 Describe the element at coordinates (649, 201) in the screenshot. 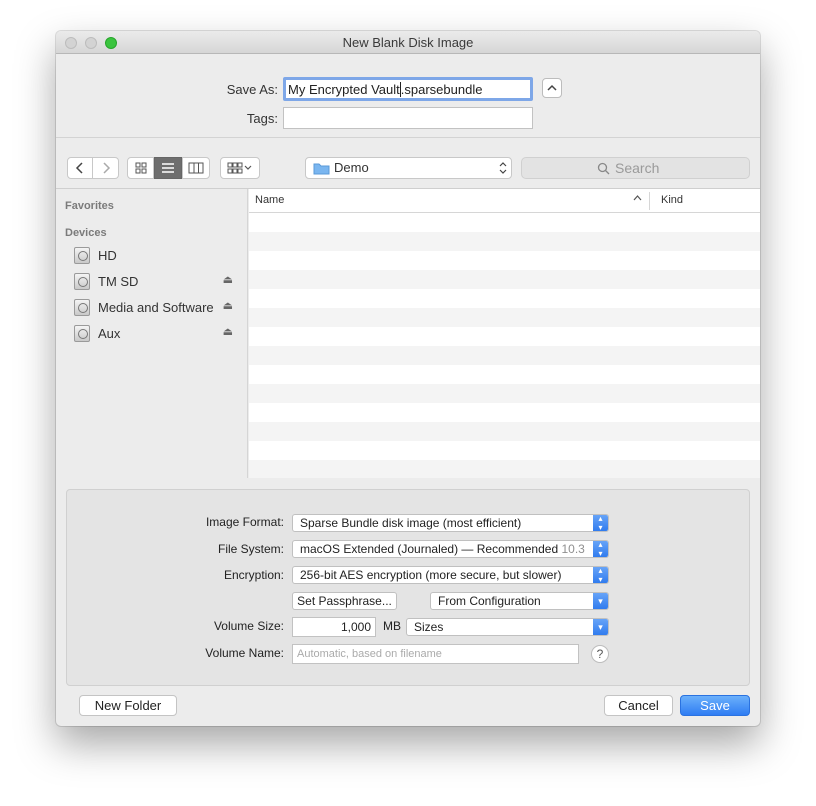

I see `column-divider` at that location.